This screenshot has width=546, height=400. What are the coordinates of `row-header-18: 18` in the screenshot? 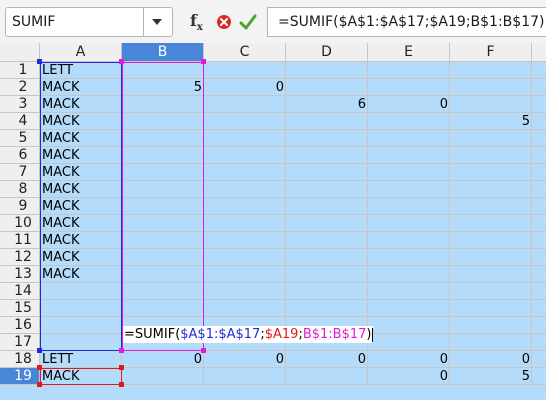 It's located at (20, 359).